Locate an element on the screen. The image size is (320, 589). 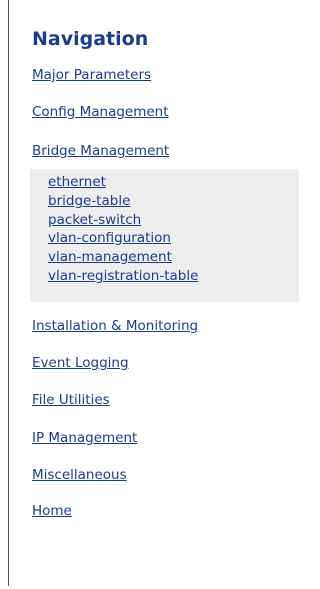
nav-link-miscellaneous: Miscellaneous is located at coordinates (79, 475).